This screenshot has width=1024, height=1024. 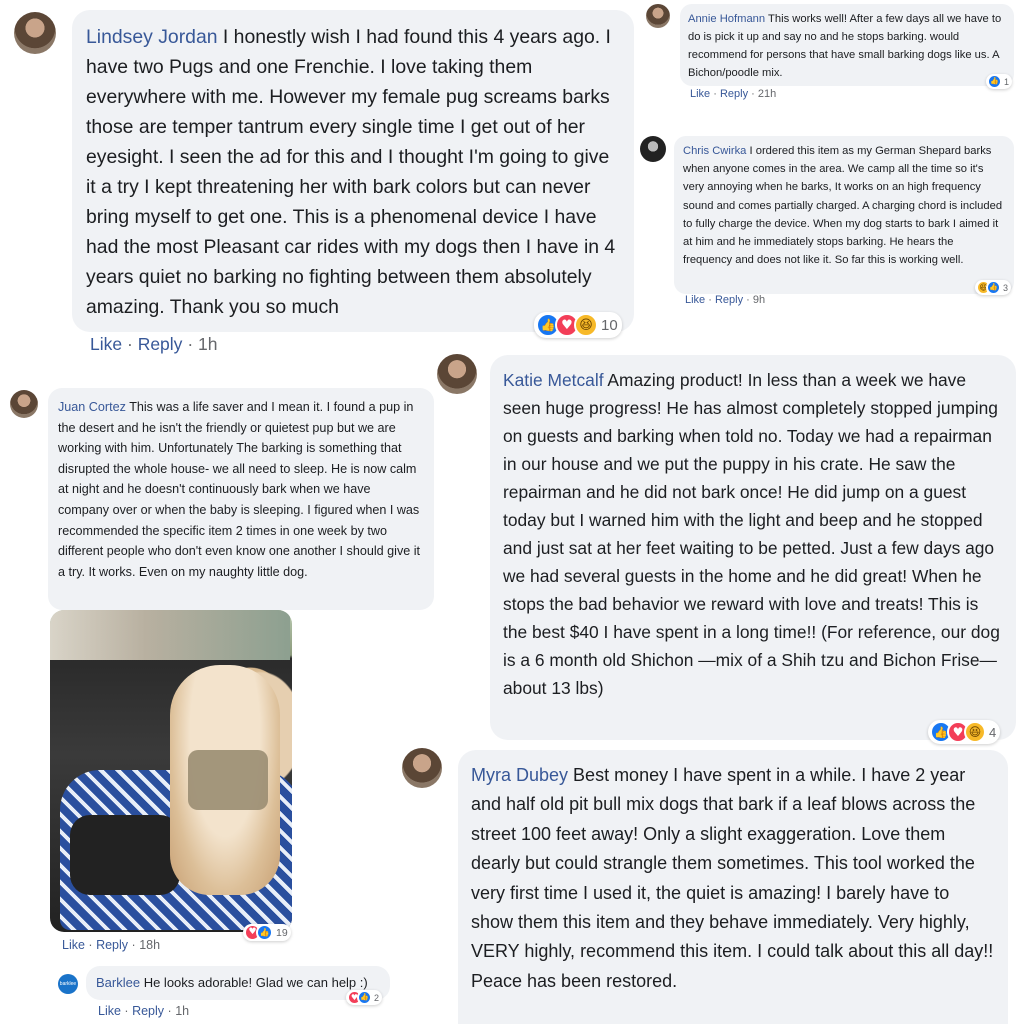 What do you see at coordinates (282, 932) in the screenshot?
I see `reaction-count: 19` at bounding box center [282, 932].